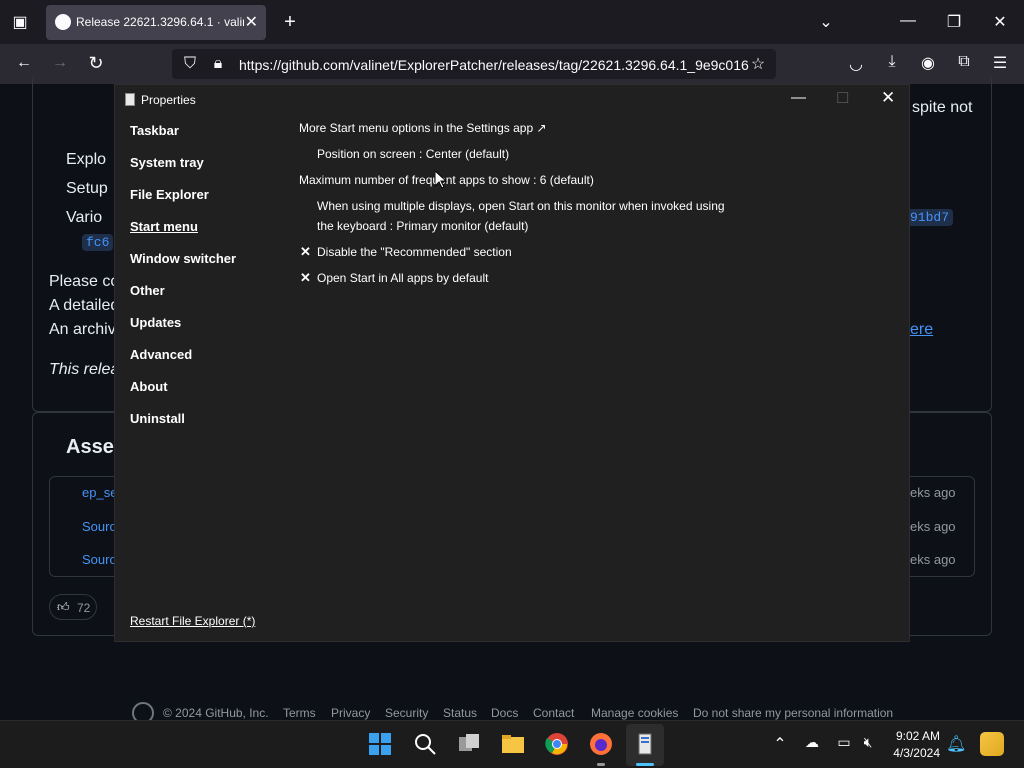  Describe the element at coordinates (634, 713) in the screenshot. I see `footer-link-manage-cookies: Manage cookies` at that location.